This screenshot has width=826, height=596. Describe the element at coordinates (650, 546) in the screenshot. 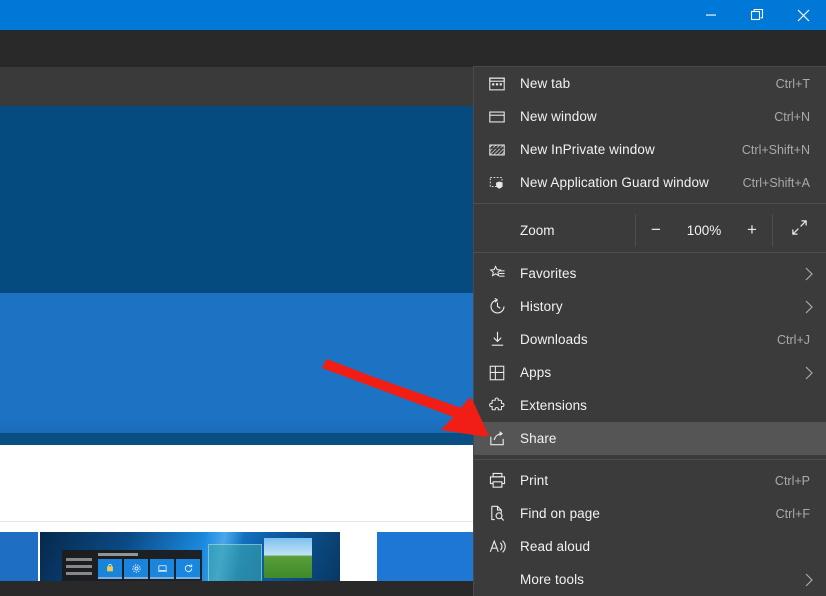

I see `menu-item-read-aloud: Read aloud` at that location.